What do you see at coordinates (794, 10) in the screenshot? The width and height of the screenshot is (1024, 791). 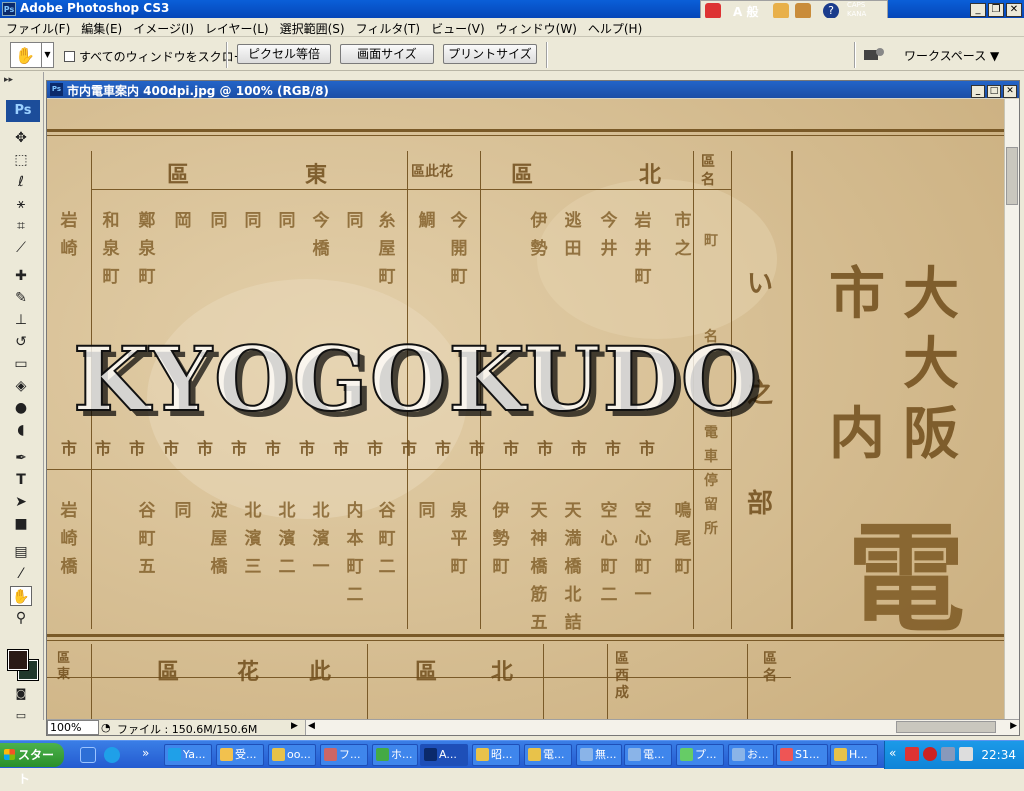 I see `ime-language-bar: A 般 ? CAPS KANA` at bounding box center [794, 10].